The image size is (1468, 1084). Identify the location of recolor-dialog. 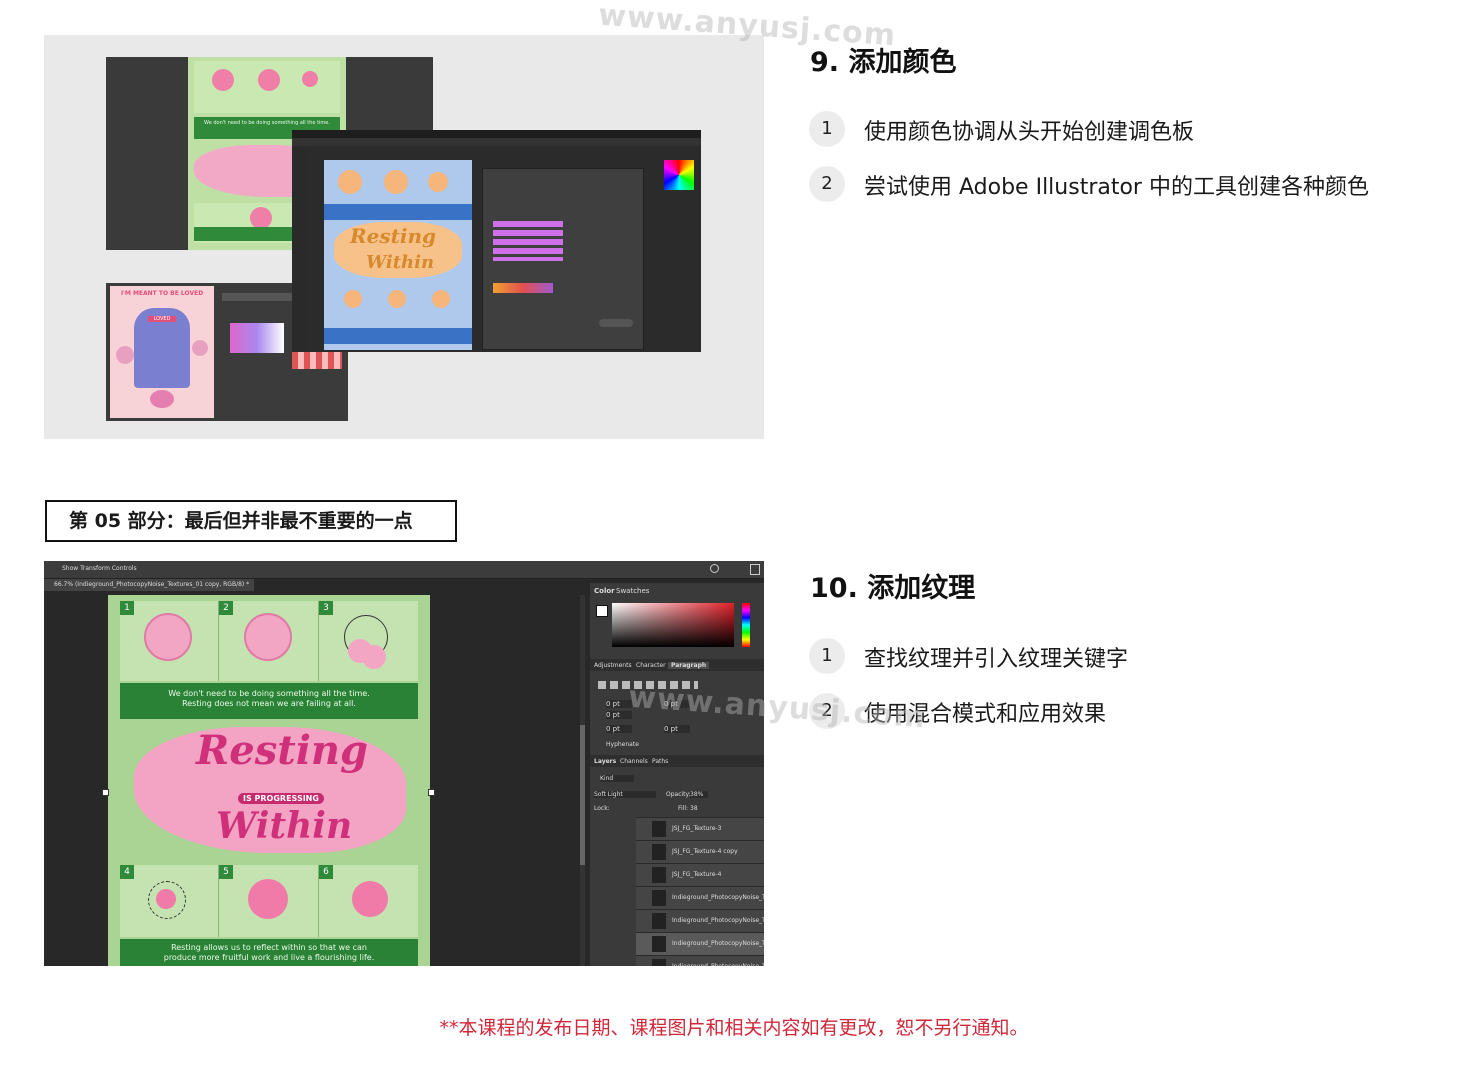
(563, 259).